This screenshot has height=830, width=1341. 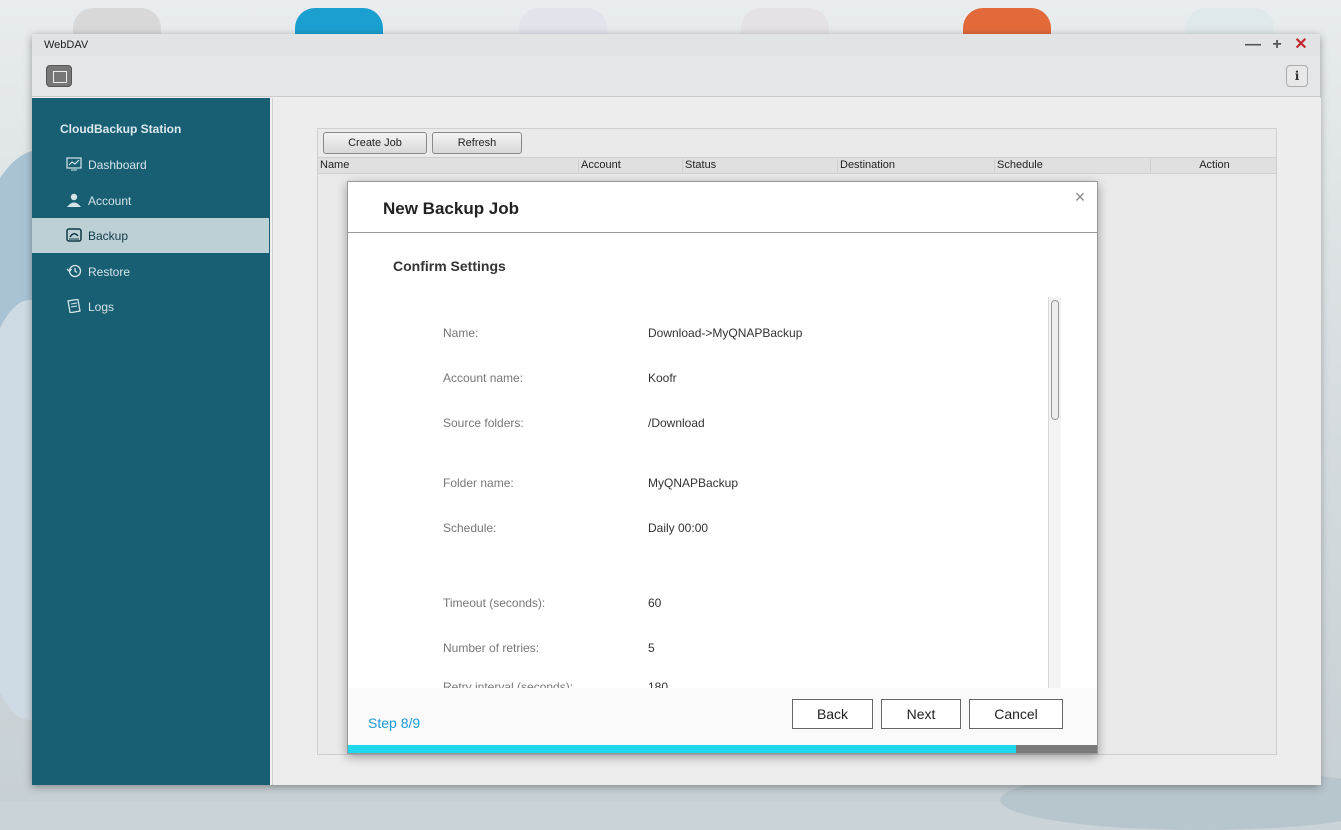 I want to click on column-header-status: Status, so click(x=759, y=165).